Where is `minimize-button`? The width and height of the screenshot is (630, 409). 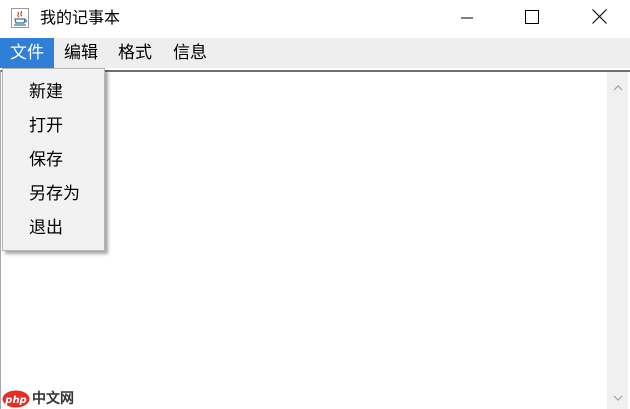 minimize-button is located at coordinates (467, 18).